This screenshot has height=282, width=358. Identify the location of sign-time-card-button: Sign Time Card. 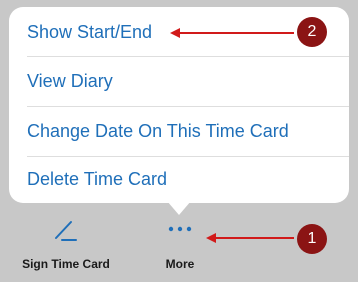
(66, 244).